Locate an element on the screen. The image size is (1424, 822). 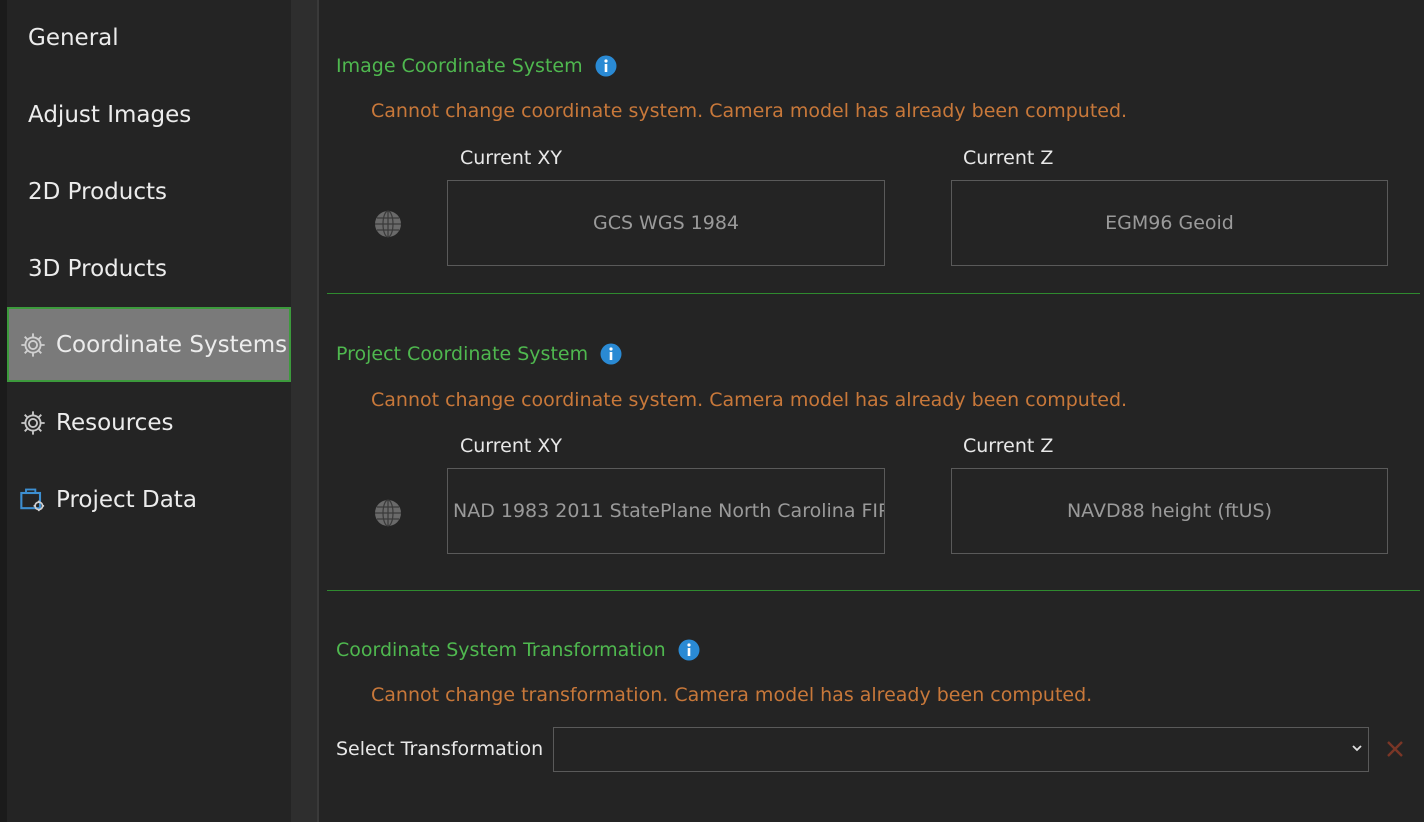
sidebar-item-resources: Resources is located at coordinates (149, 423).